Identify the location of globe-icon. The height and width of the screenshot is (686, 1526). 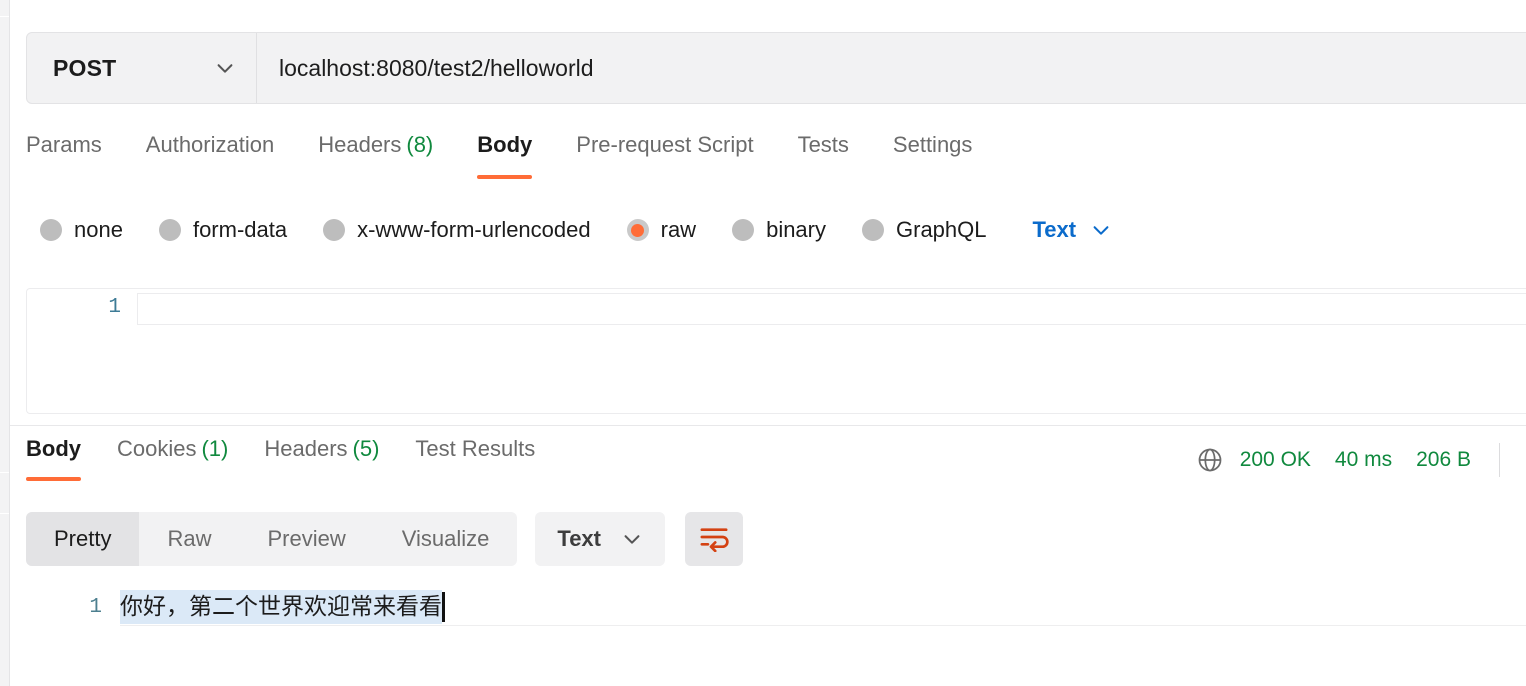
(1210, 460).